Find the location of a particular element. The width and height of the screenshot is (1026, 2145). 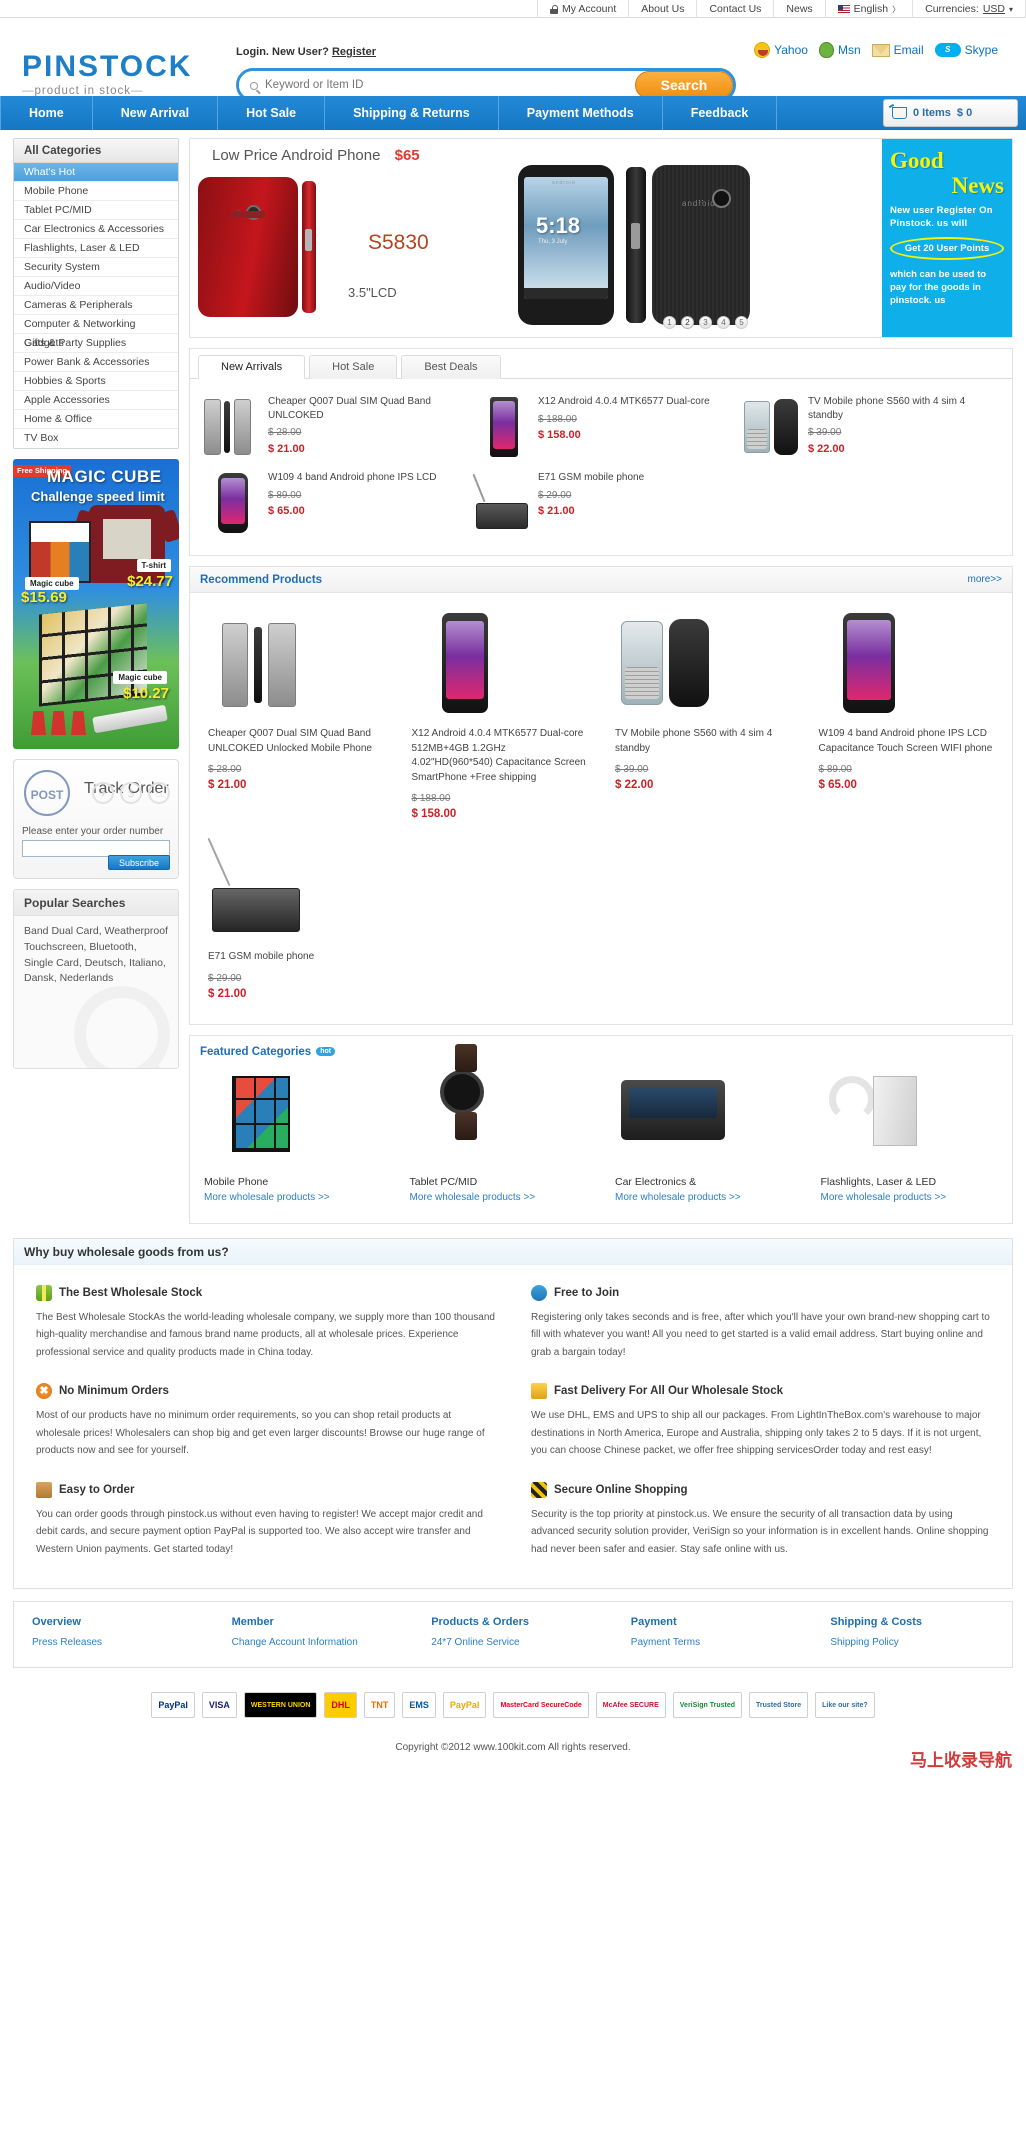

nav-new-arrival: New Arrival is located at coordinates (156, 113).